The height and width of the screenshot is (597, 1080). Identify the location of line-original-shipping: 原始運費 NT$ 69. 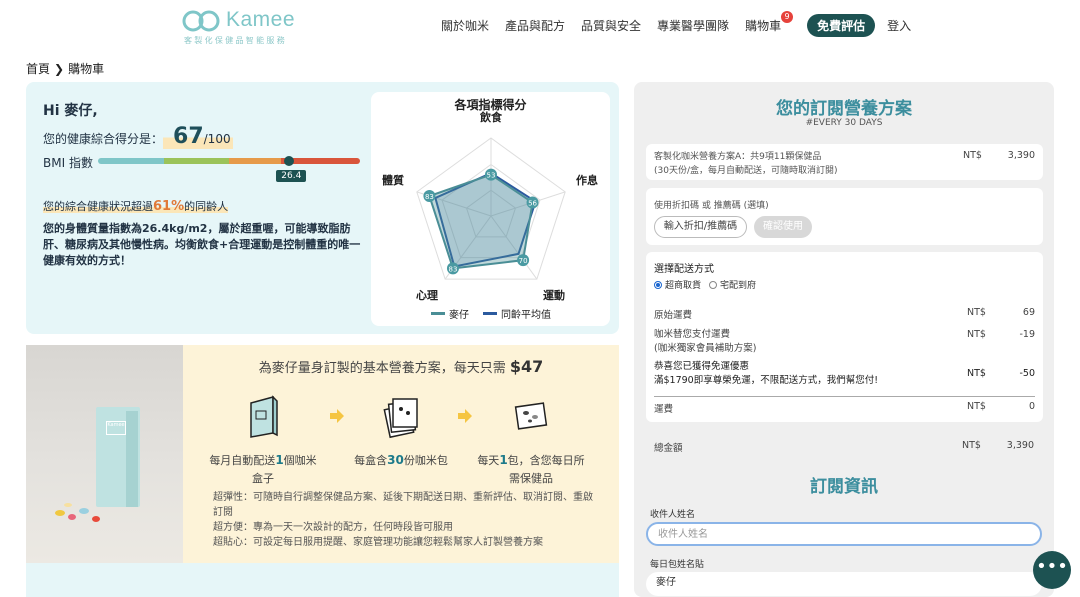
(844, 314).